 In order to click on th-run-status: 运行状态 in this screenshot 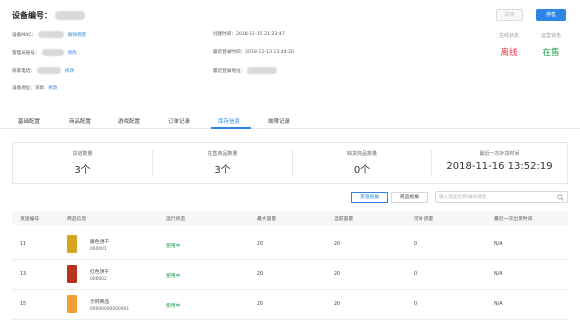, I will do `click(176, 219)`.